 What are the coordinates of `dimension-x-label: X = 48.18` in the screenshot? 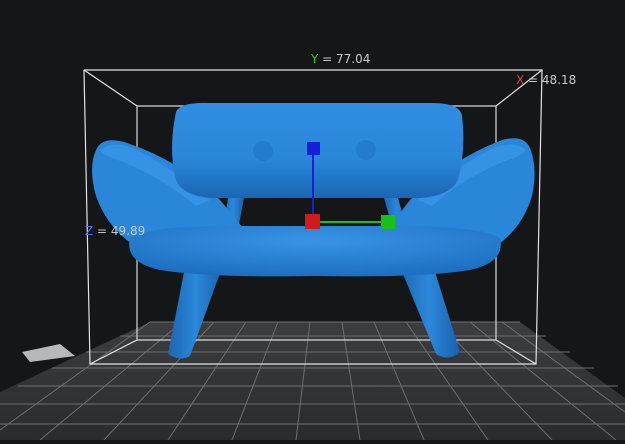 It's located at (546, 80).